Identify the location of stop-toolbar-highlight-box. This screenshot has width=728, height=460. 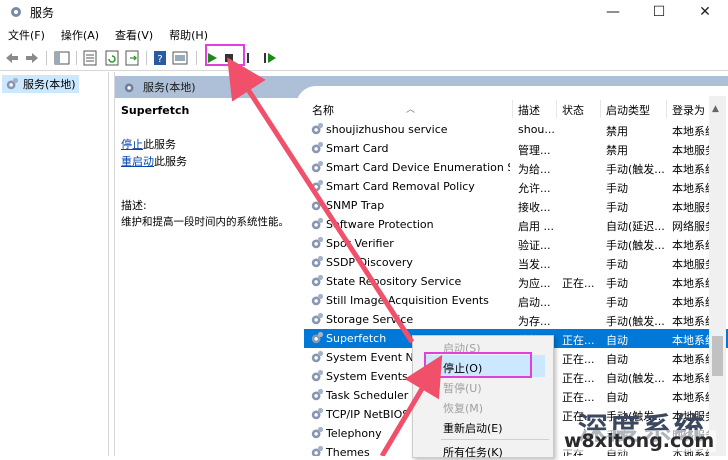
(225, 55).